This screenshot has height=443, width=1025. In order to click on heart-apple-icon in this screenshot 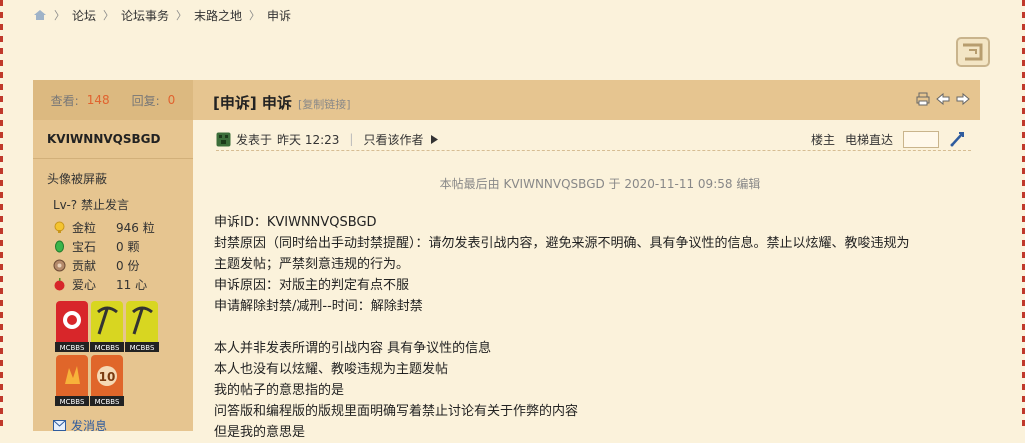, I will do `click(59, 284)`.